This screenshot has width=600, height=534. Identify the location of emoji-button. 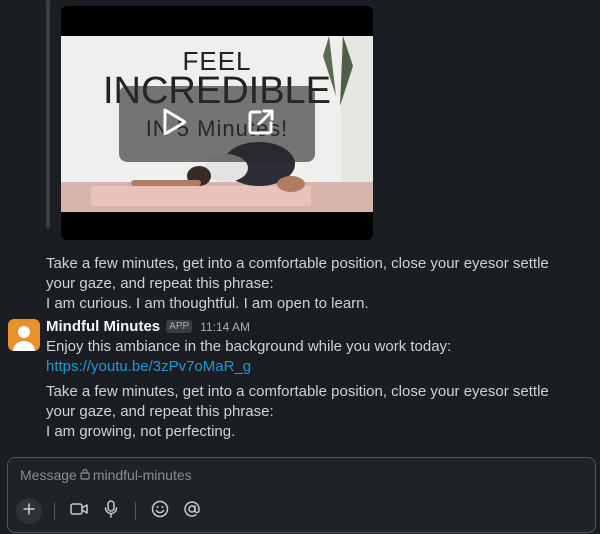
(160, 511).